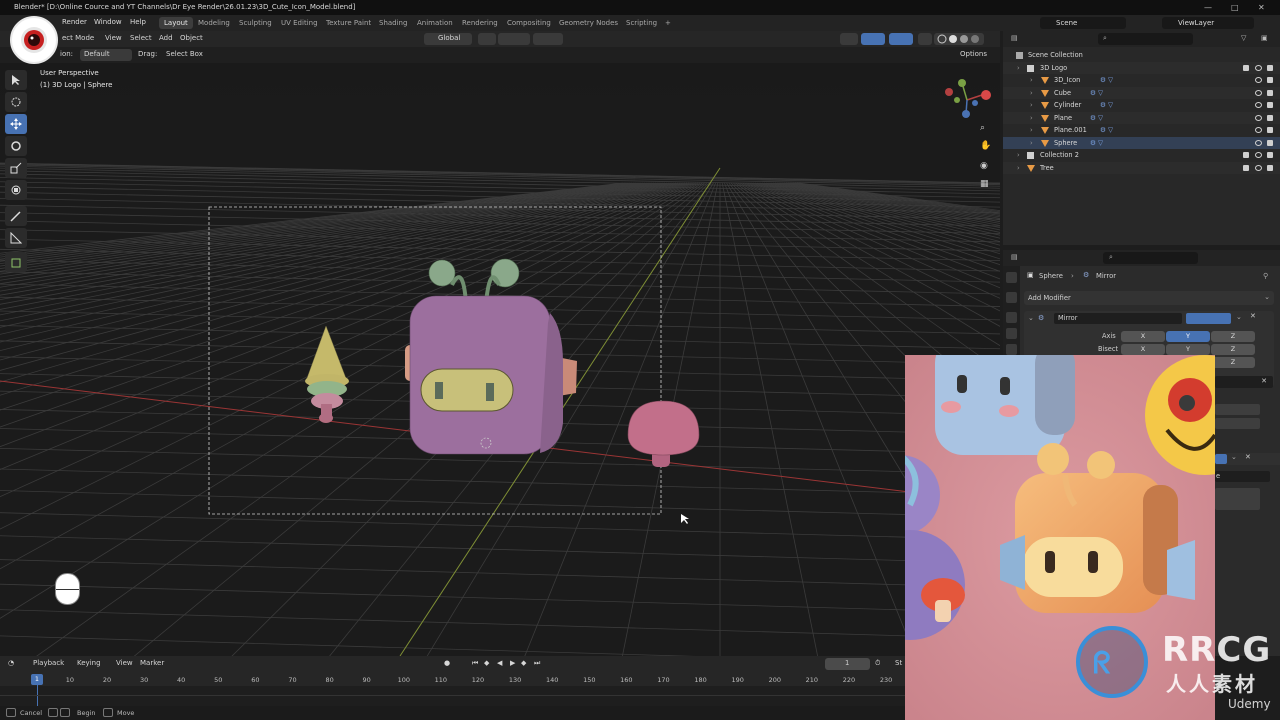 Image resolution: width=1280 pixels, height=720 pixels. I want to click on menu-help: Help, so click(138, 22).